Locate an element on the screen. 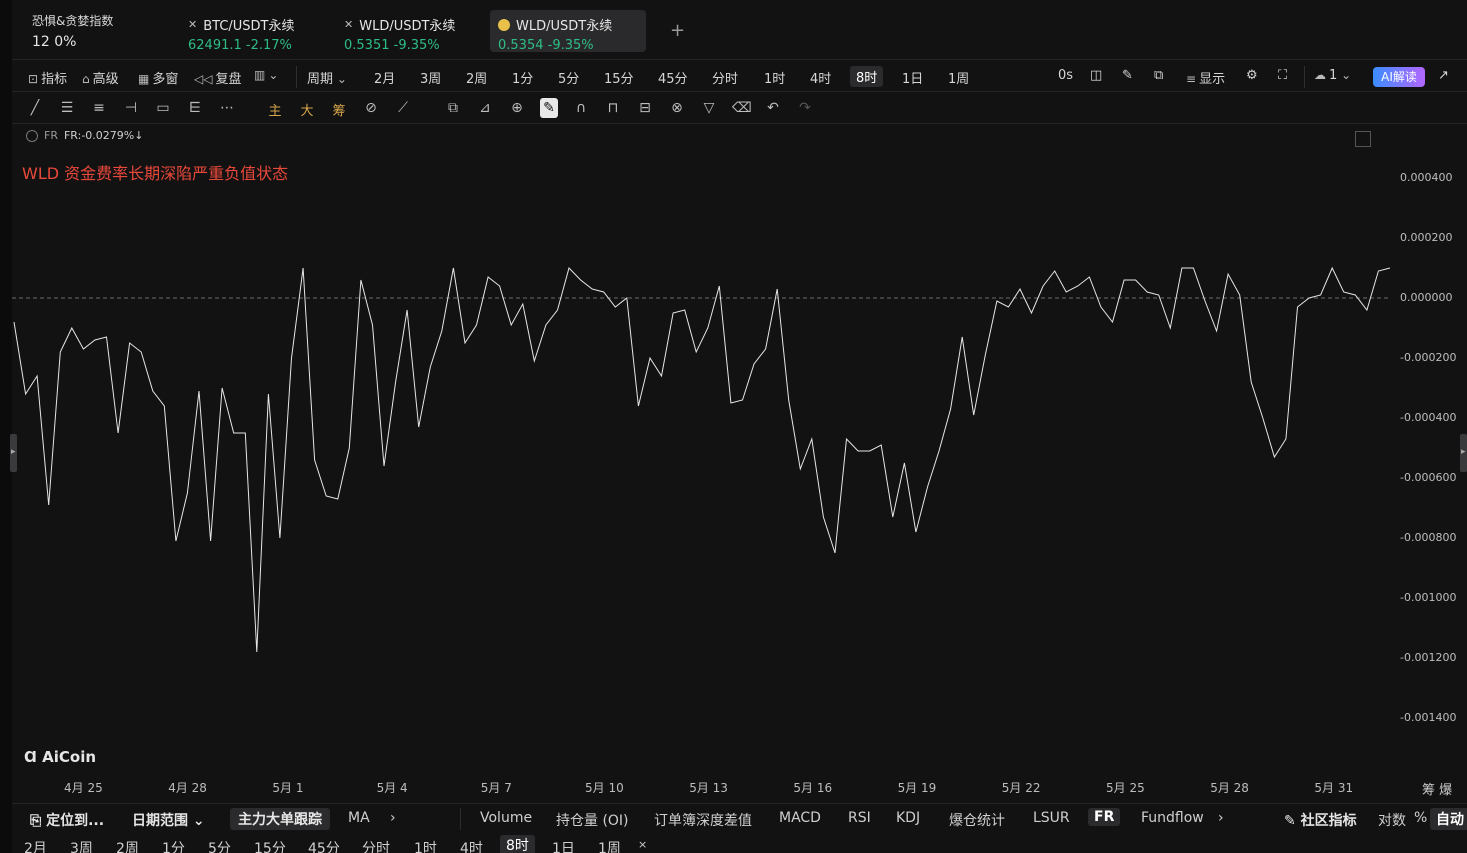  settings-icon: ⚙ is located at coordinates (1252, 75).